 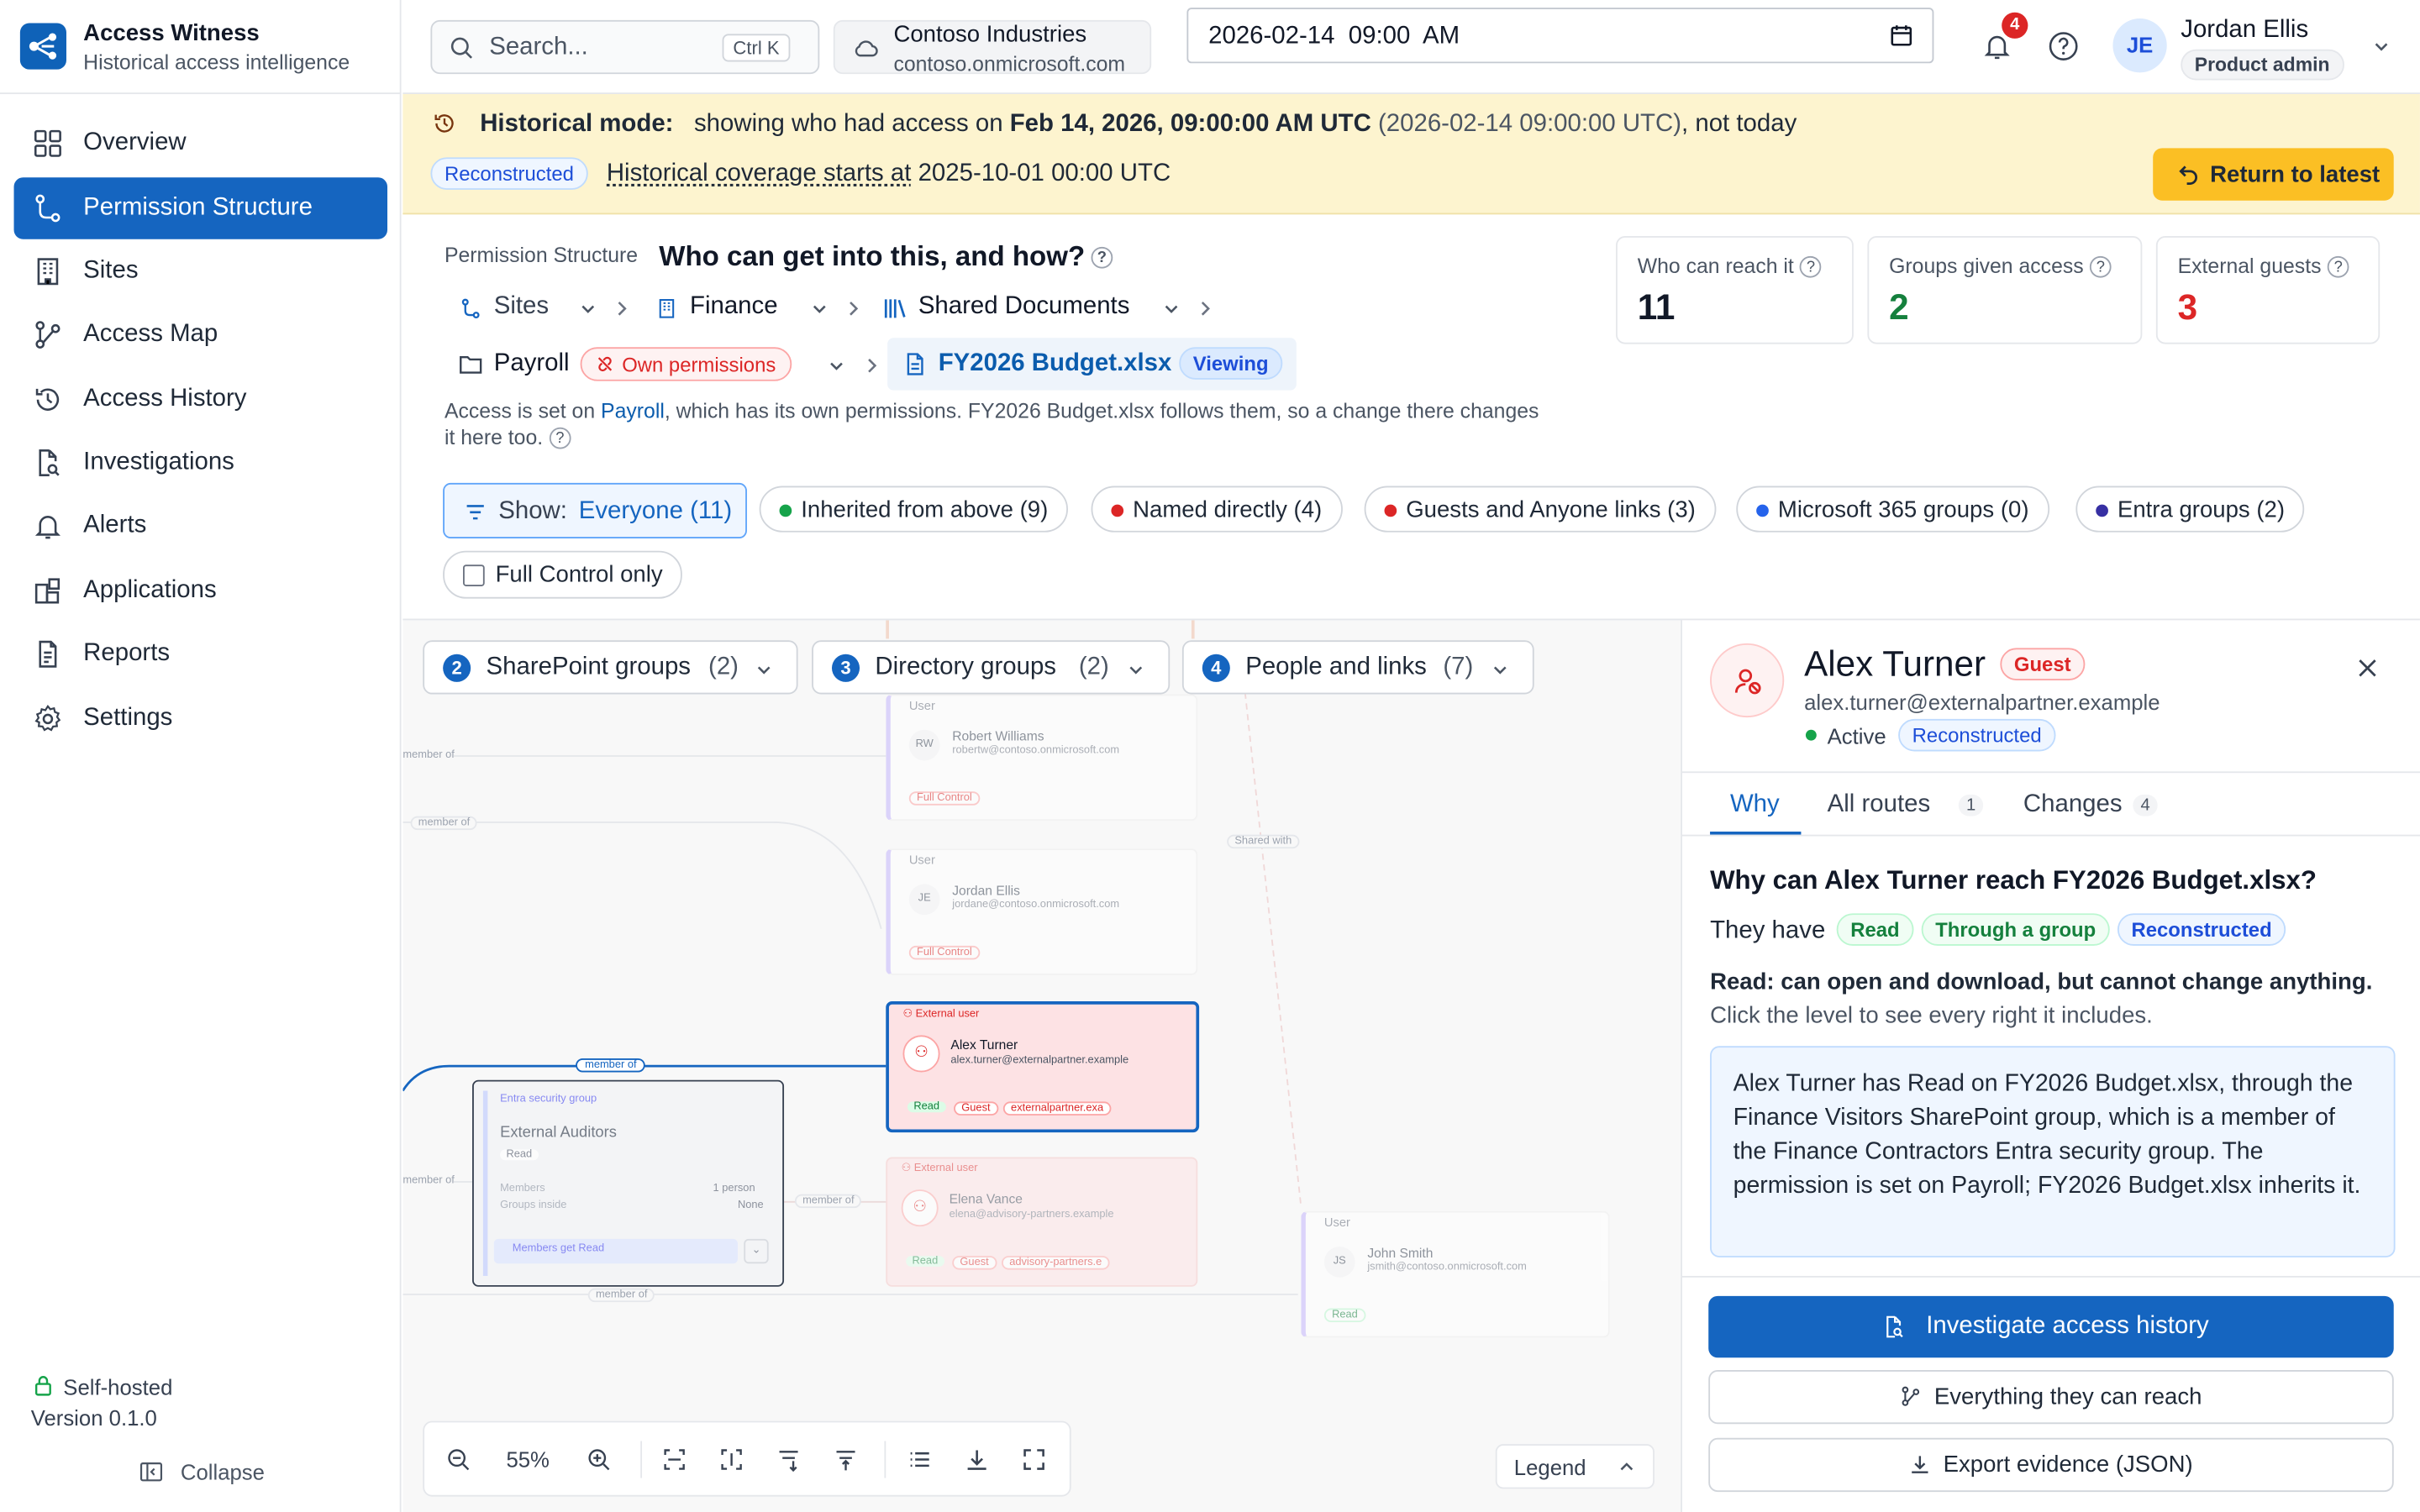 What do you see at coordinates (200, 591) in the screenshot?
I see `sidebar-item-applications: Applications` at bounding box center [200, 591].